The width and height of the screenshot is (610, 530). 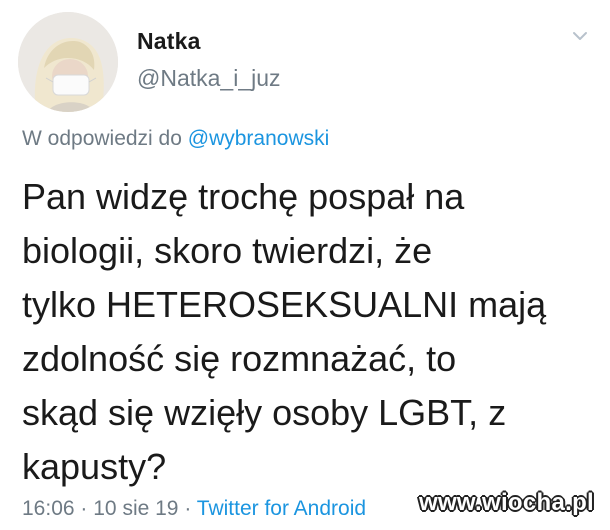 I want to click on chevron-down-icon, so click(x=580, y=36).